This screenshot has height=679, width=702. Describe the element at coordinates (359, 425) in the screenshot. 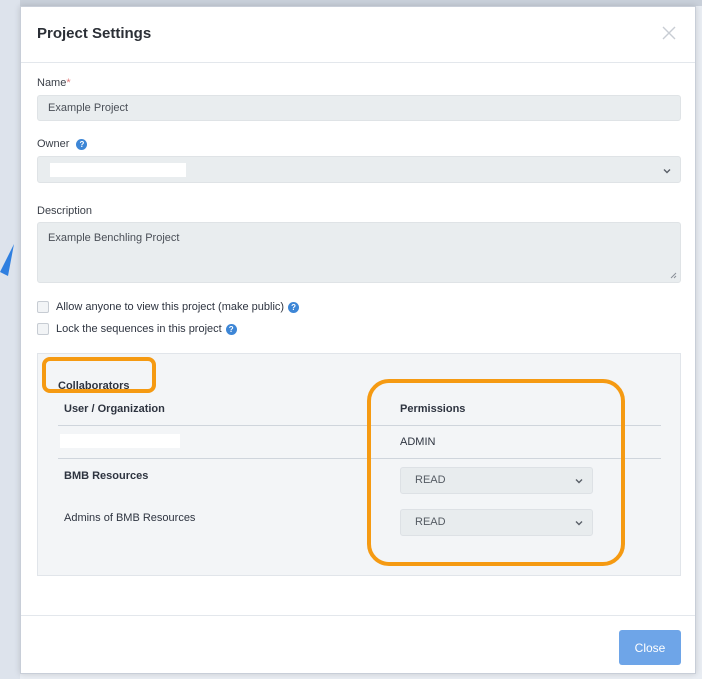

I see `header-divider` at that location.